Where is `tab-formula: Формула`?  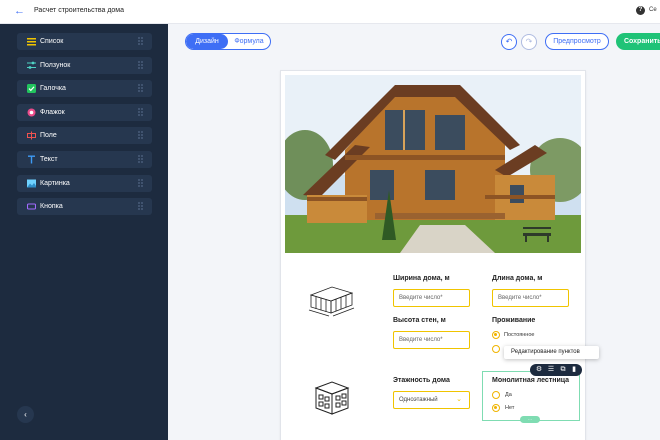 tab-formula: Формула is located at coordinates (249, 41).